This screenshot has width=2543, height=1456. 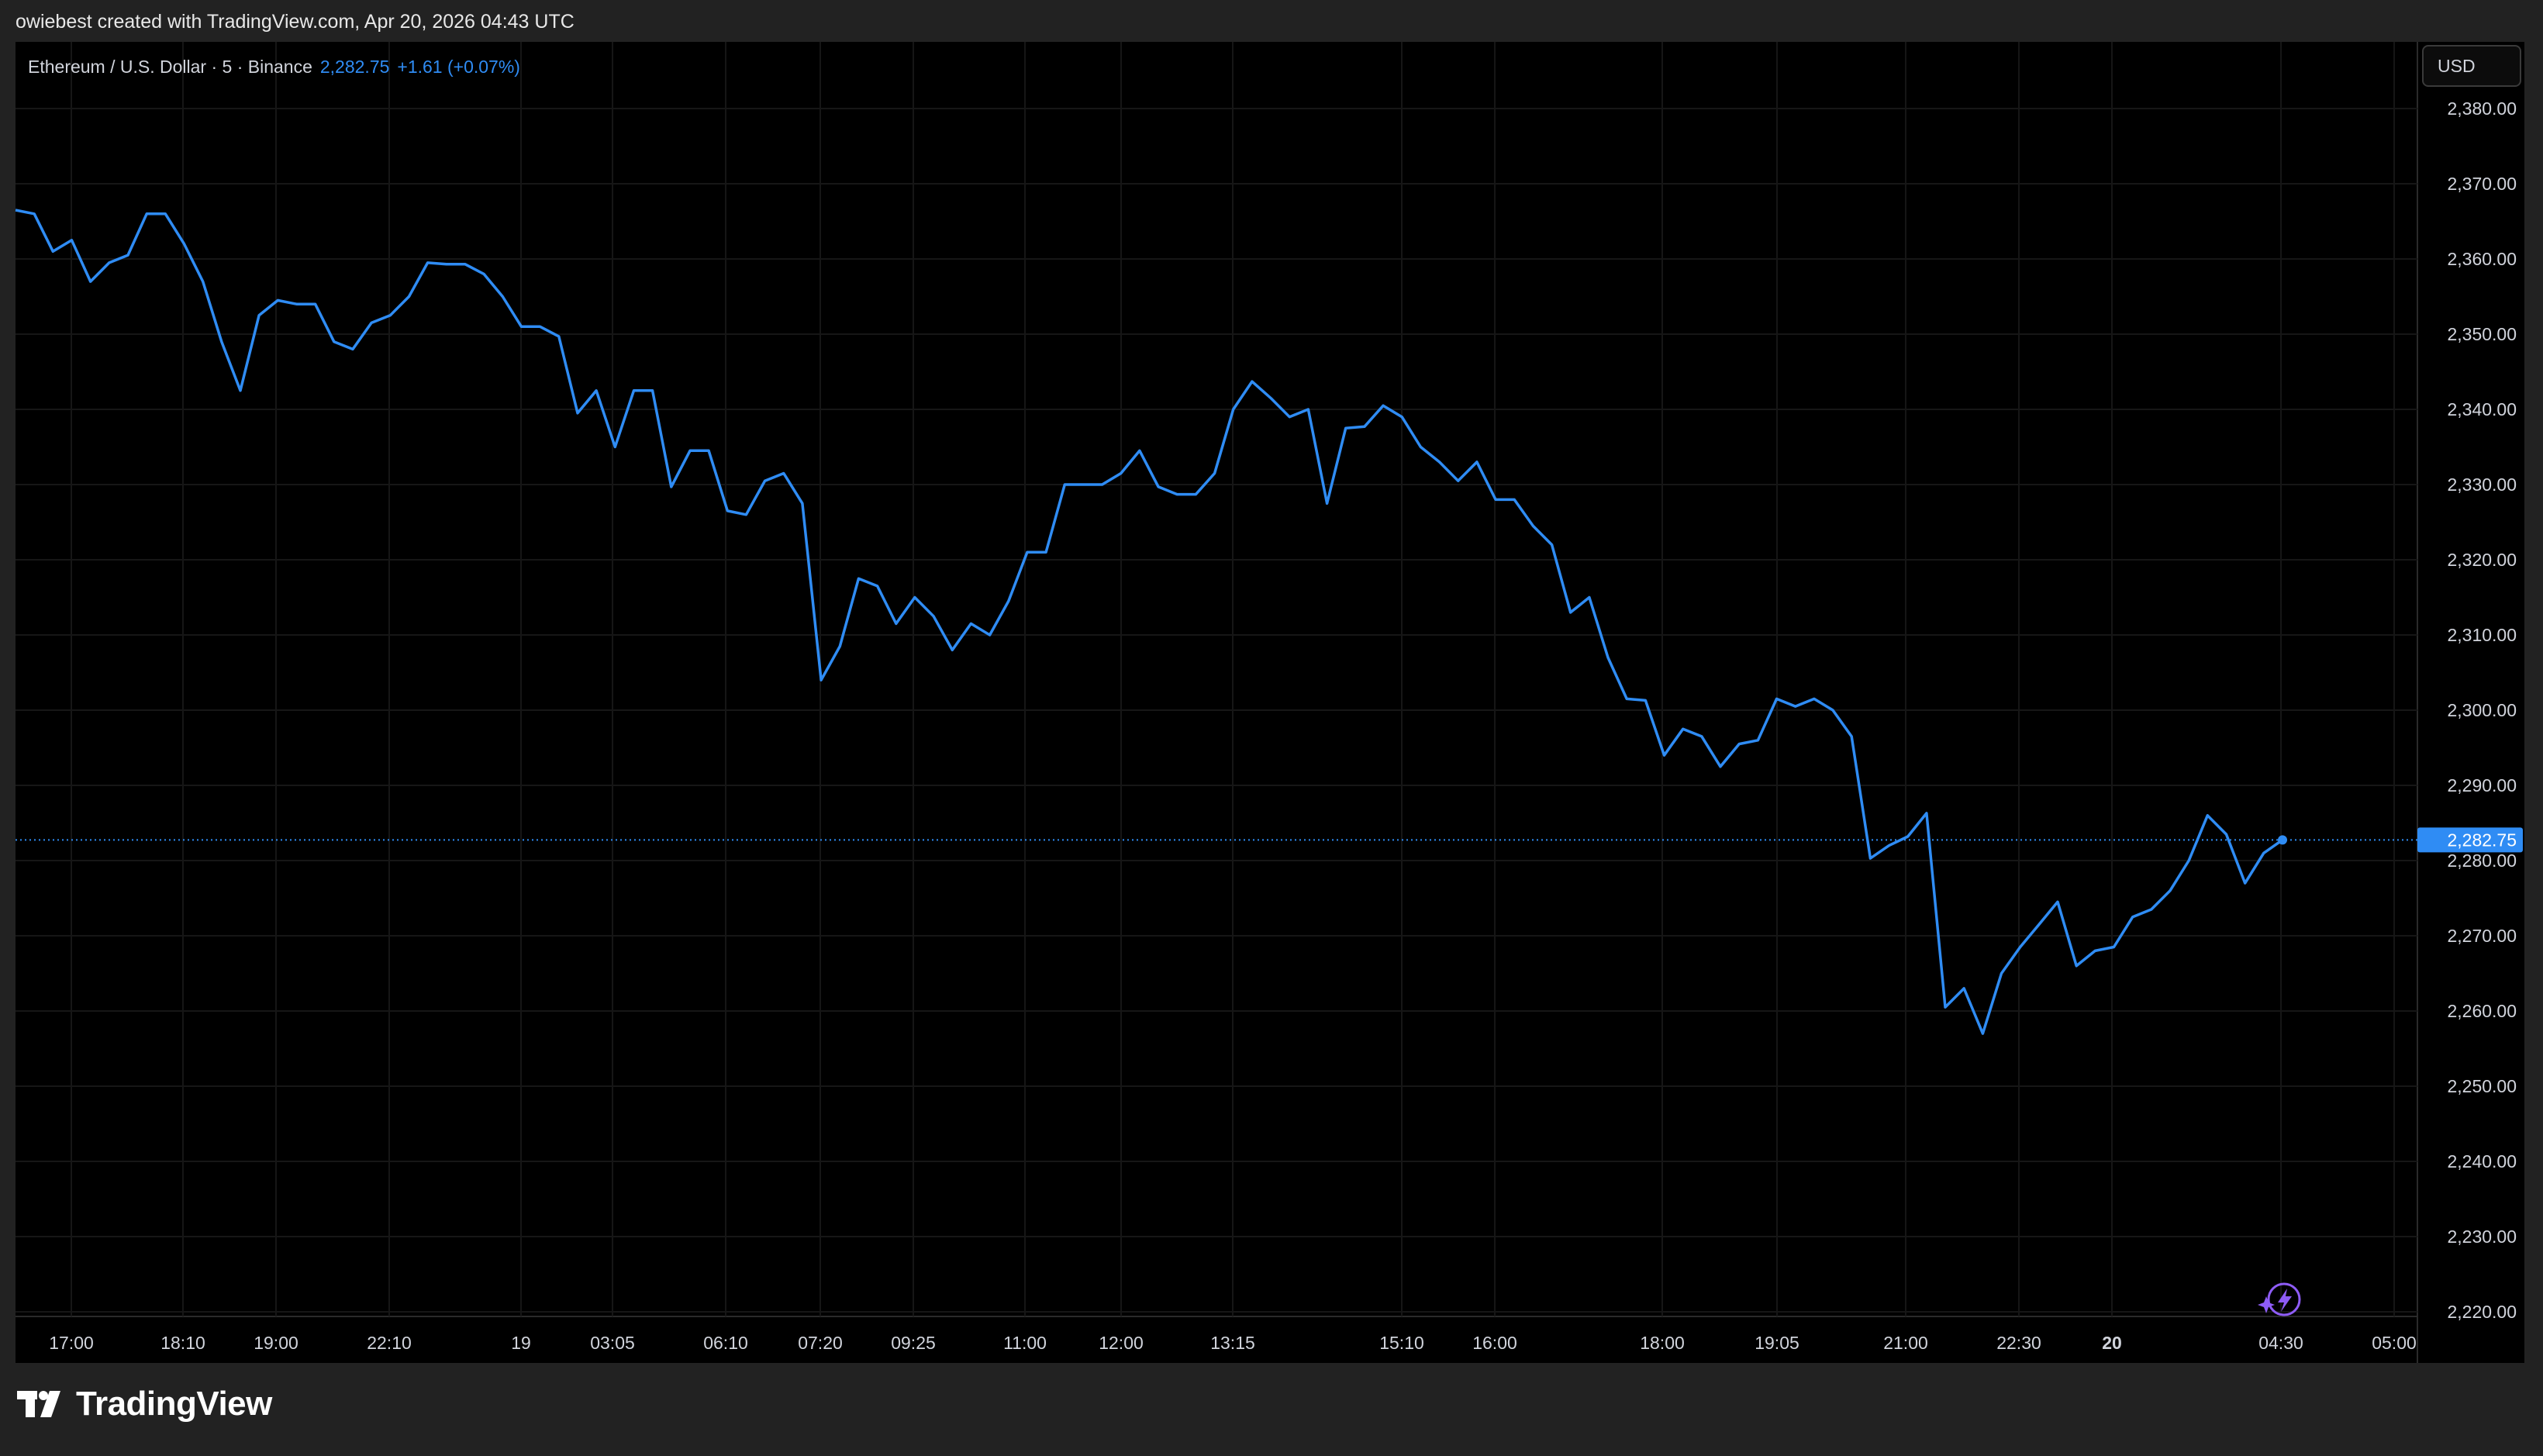 I want to click on y-tick-label: 2,320.00, so click(x=2482, y=560).